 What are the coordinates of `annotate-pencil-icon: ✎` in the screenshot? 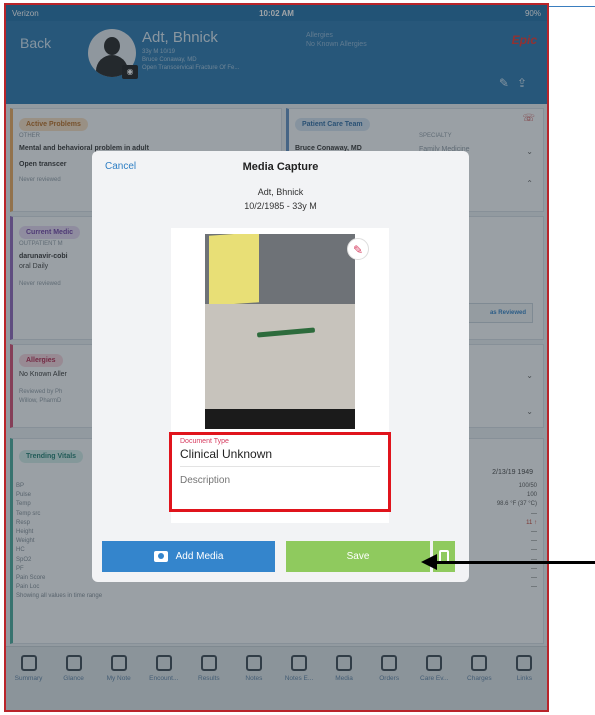 It's located at (358, 249).